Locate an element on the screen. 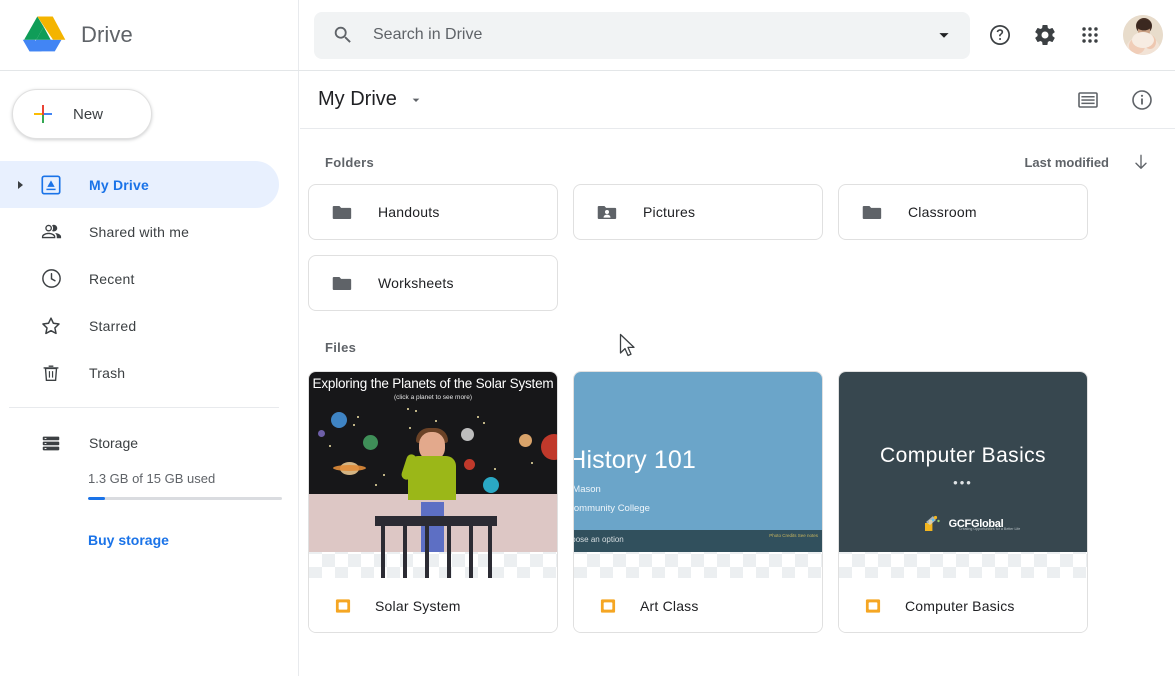 The height and width of the screenshot is (676, 1175). new-button-label: New is located at coordinates (88, 114).